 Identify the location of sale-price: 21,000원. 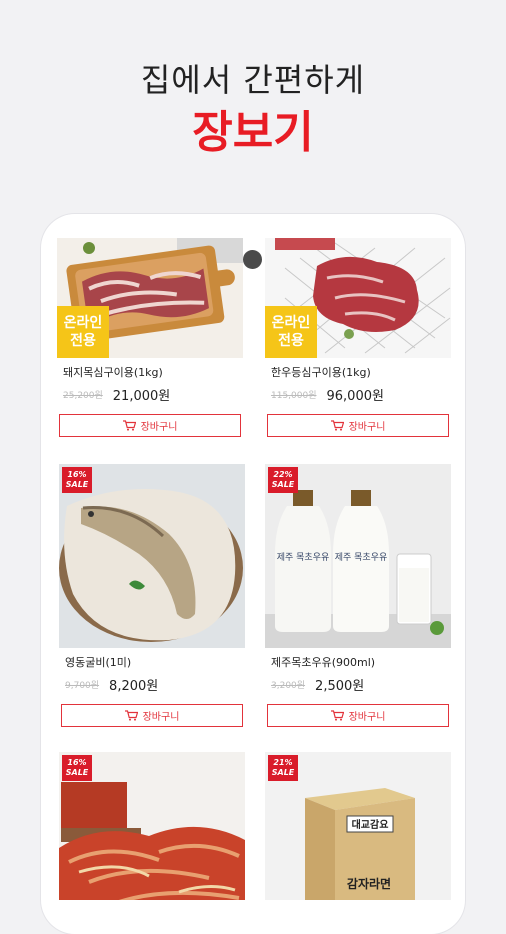
(141, 396).